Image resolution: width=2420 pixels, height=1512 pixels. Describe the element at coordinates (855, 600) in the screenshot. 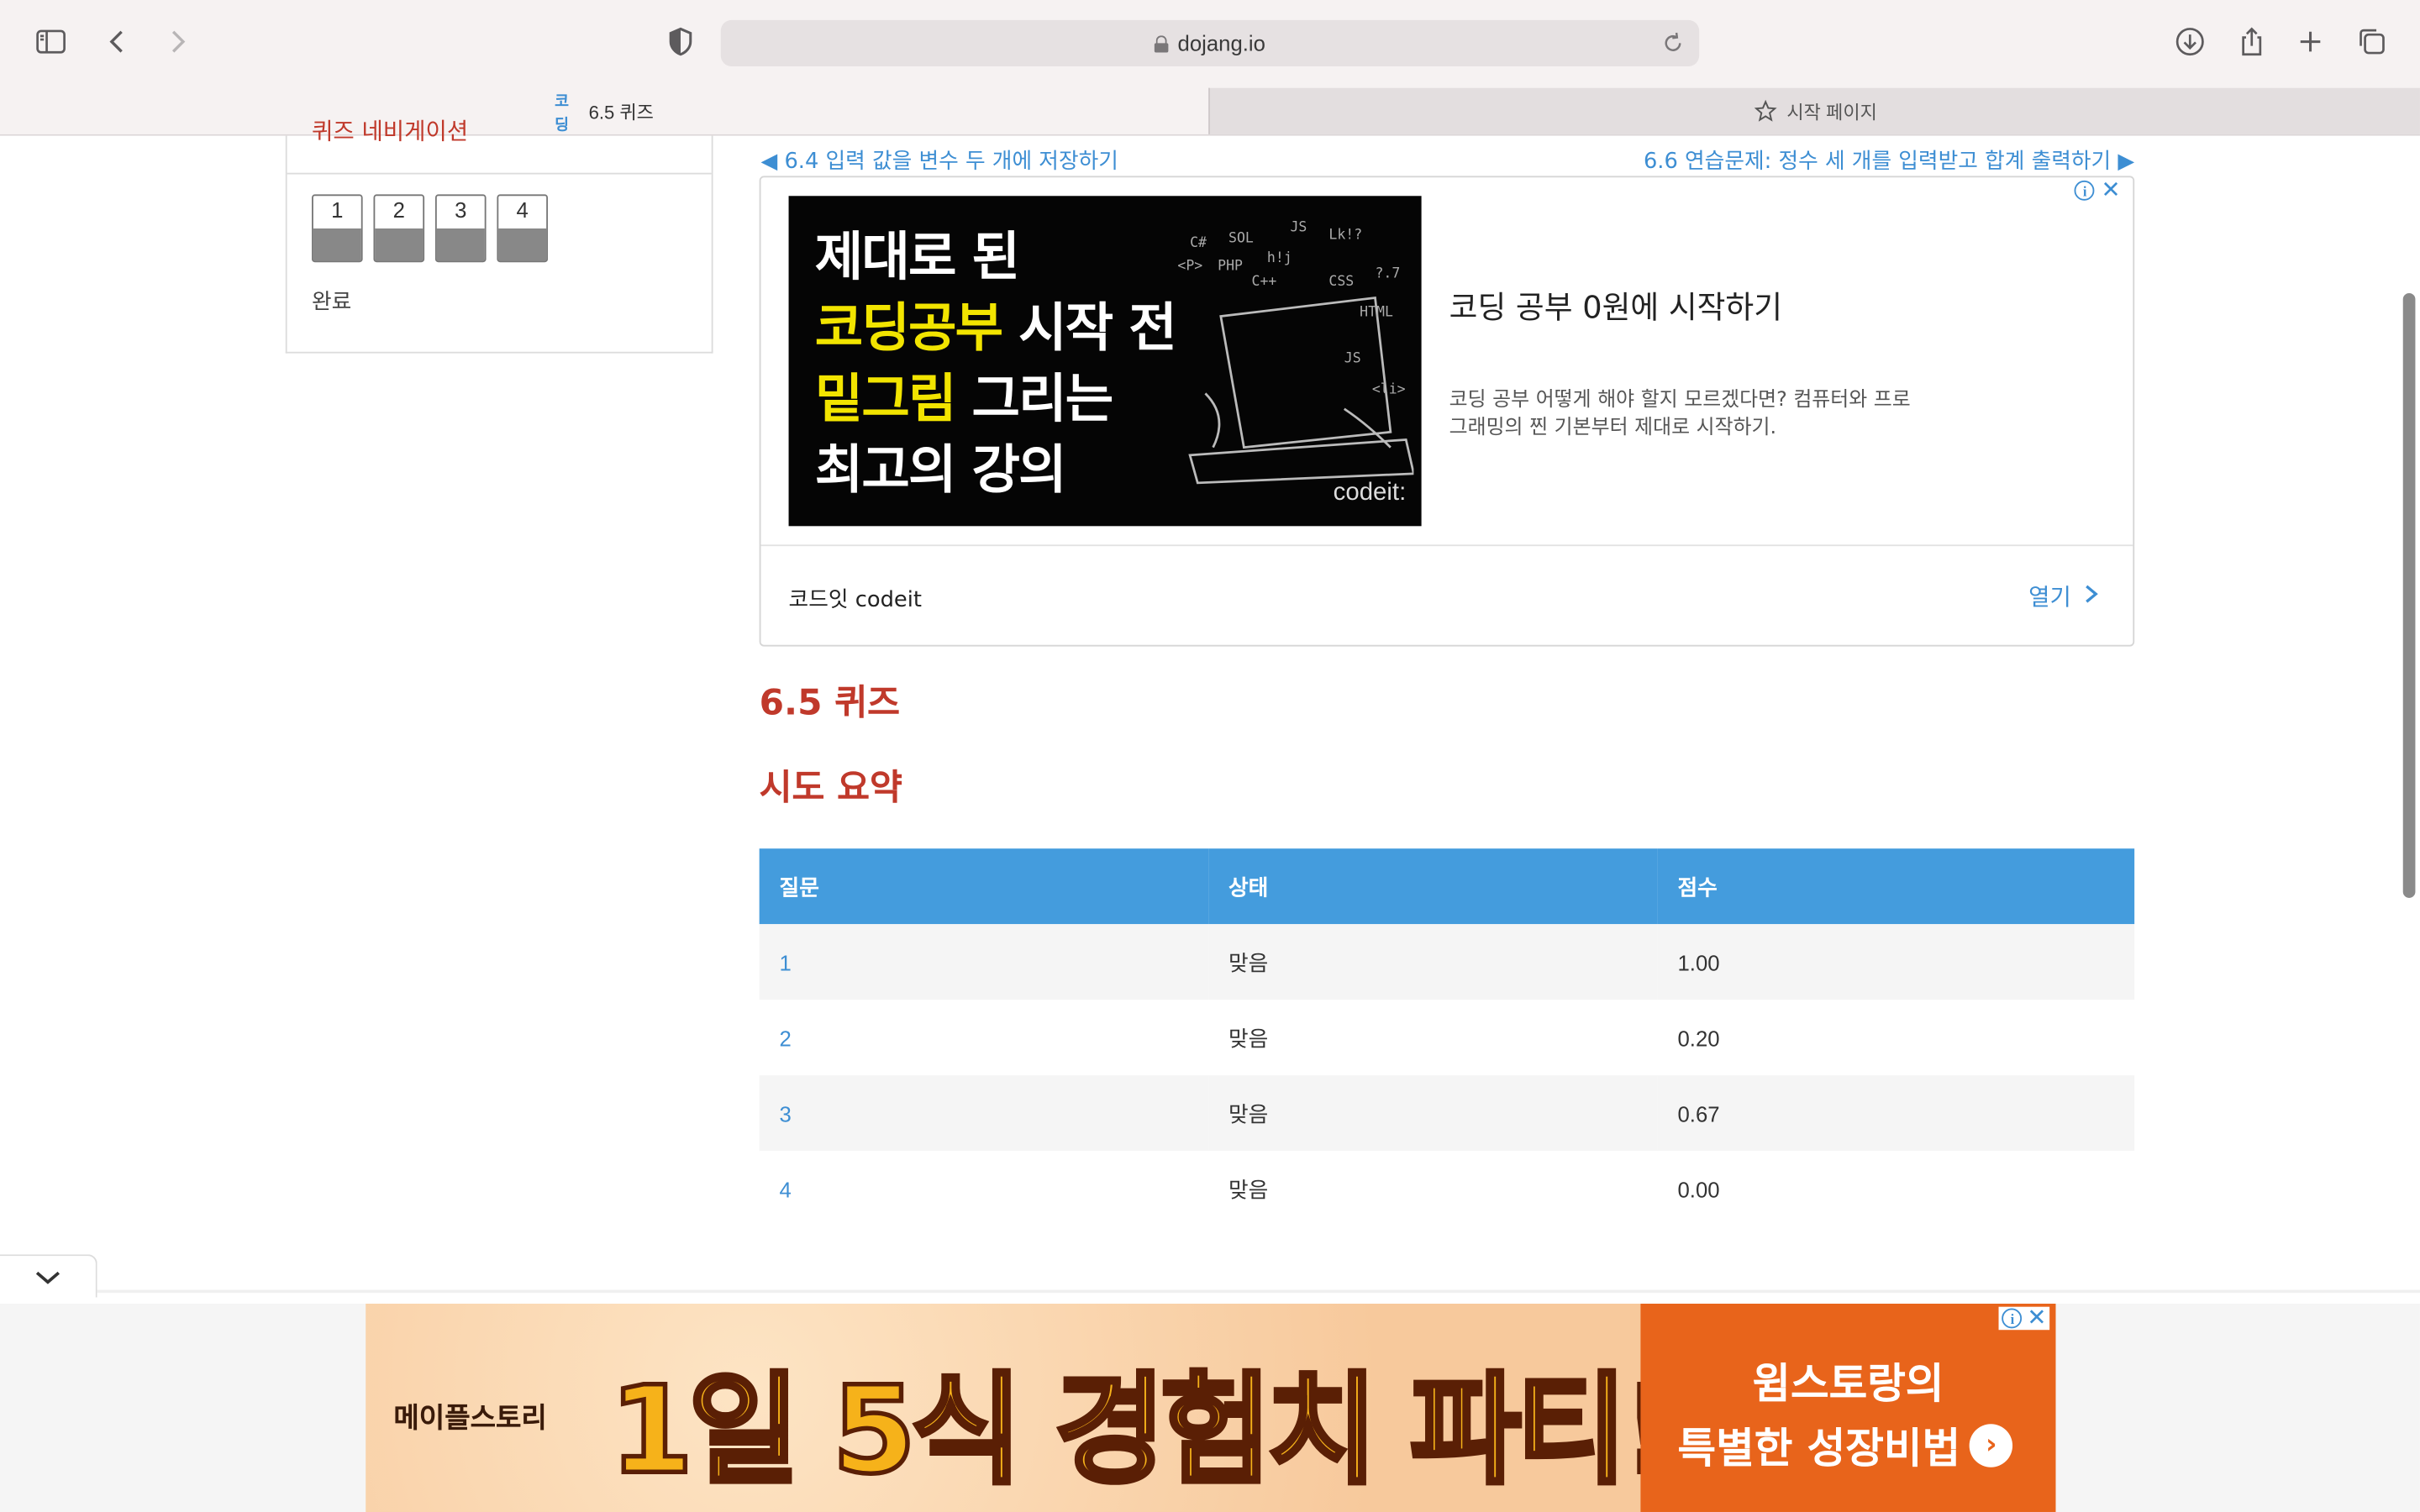

I see `ad-advertiser: 코드잇 codeit` at that location.